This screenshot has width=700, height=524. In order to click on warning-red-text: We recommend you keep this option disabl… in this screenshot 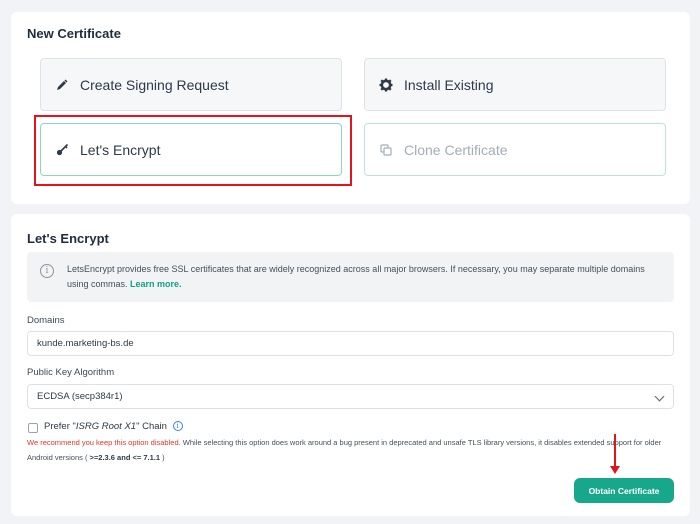, I will do `click(104, 442)`.